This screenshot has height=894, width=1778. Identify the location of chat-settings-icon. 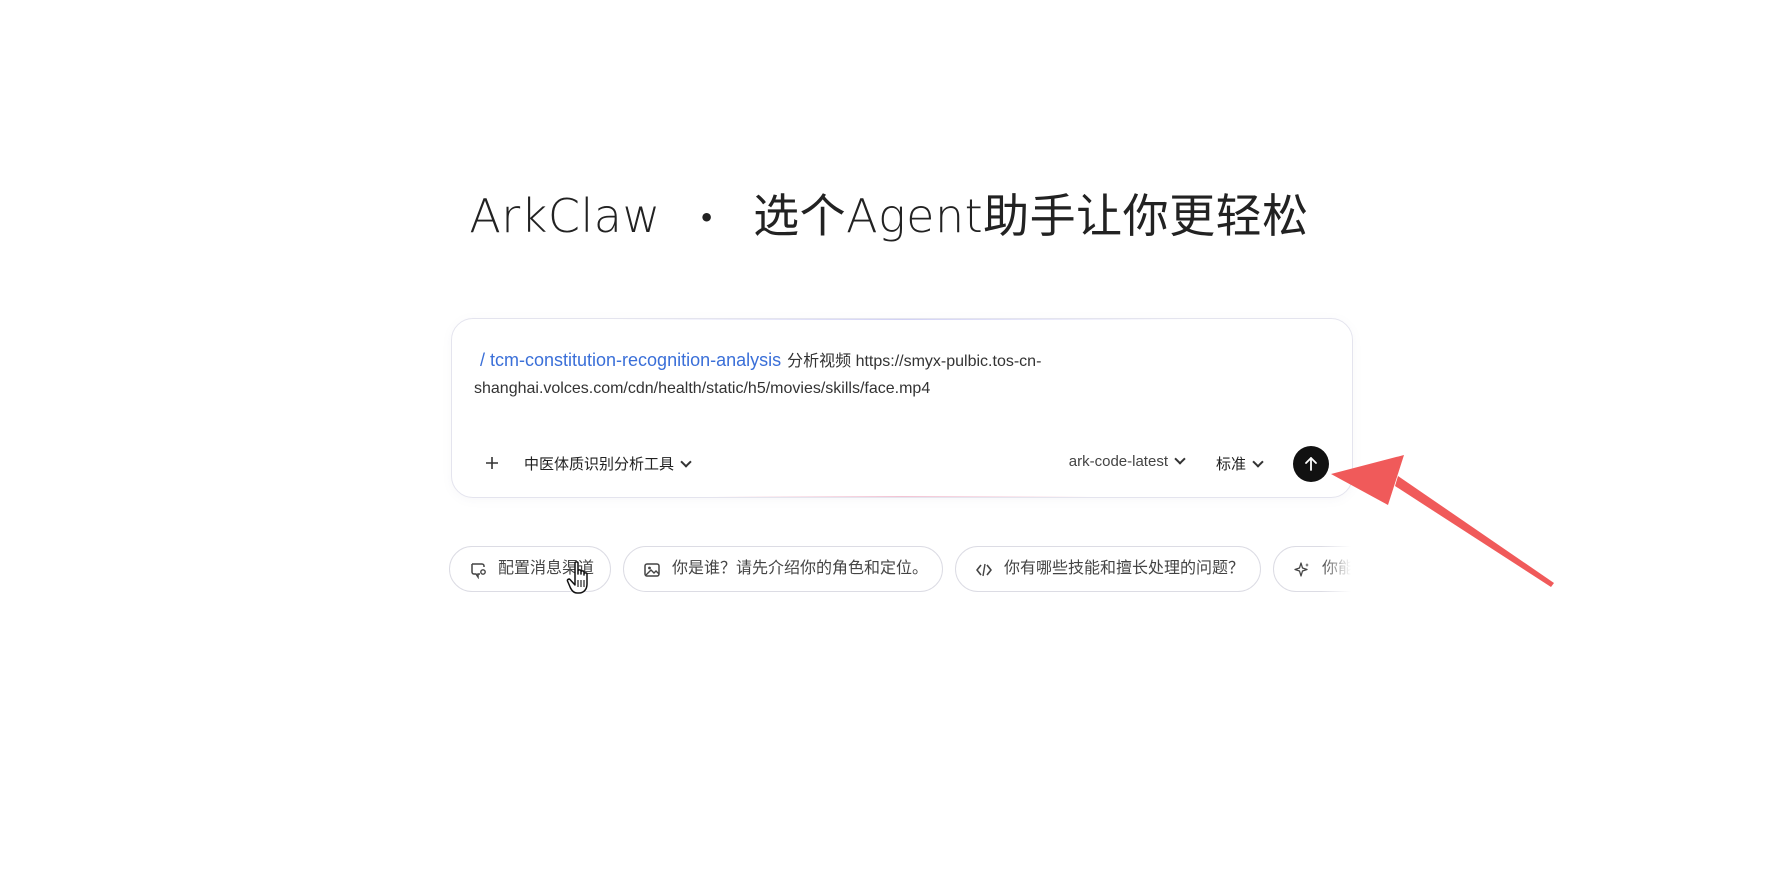
(478, 571).